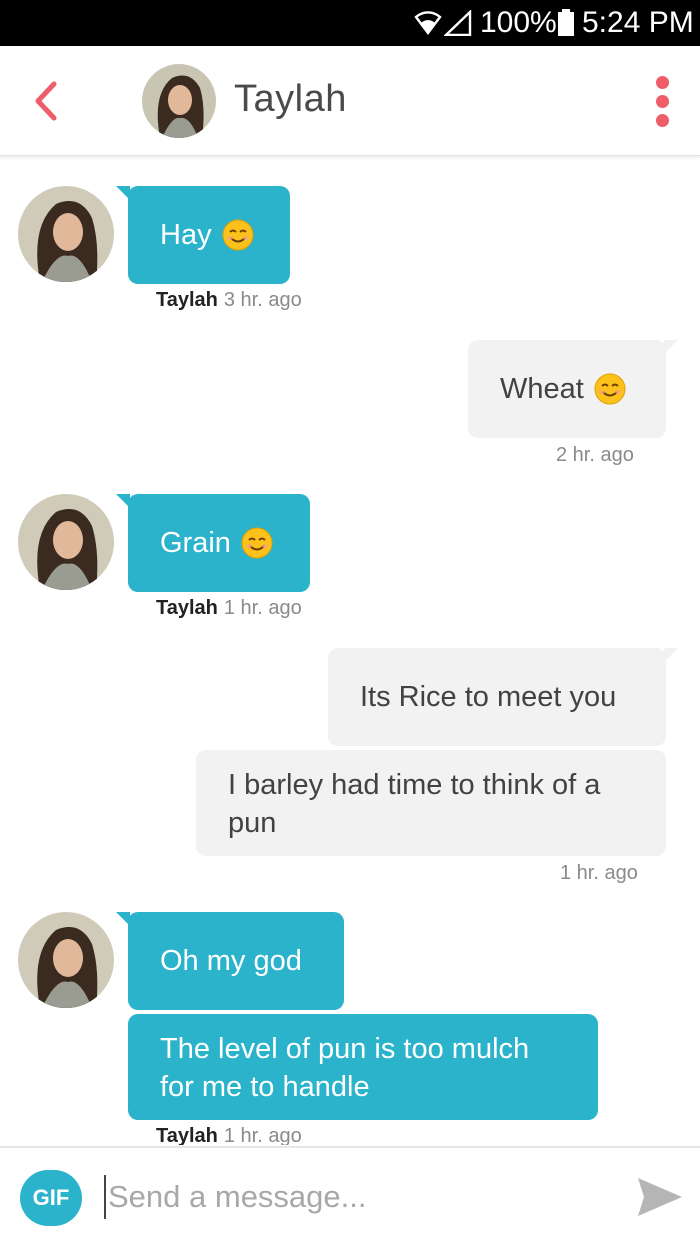 The image size is (700, 1244). What do you see at coordinates (350, 101) in the screenshot?
I see `chat-header: Taylah` at bounding box center [350, 101].